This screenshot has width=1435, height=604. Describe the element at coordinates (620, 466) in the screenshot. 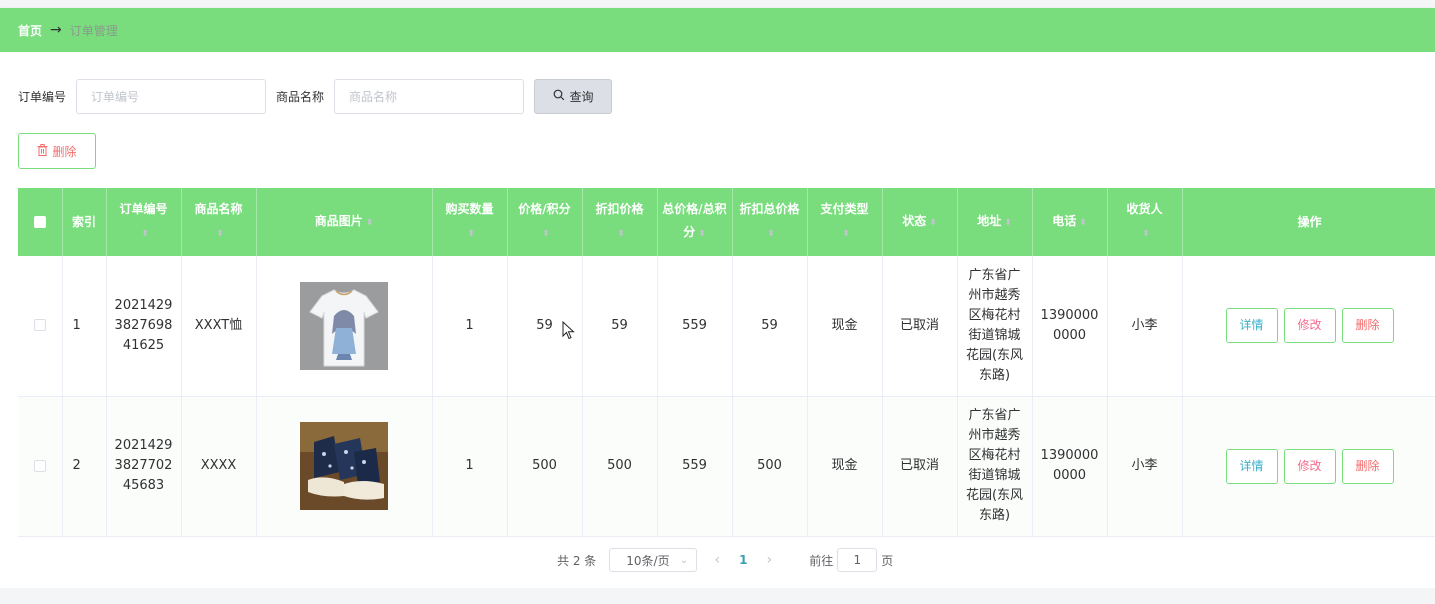

I see `cell-discount-price: 500` at that location.